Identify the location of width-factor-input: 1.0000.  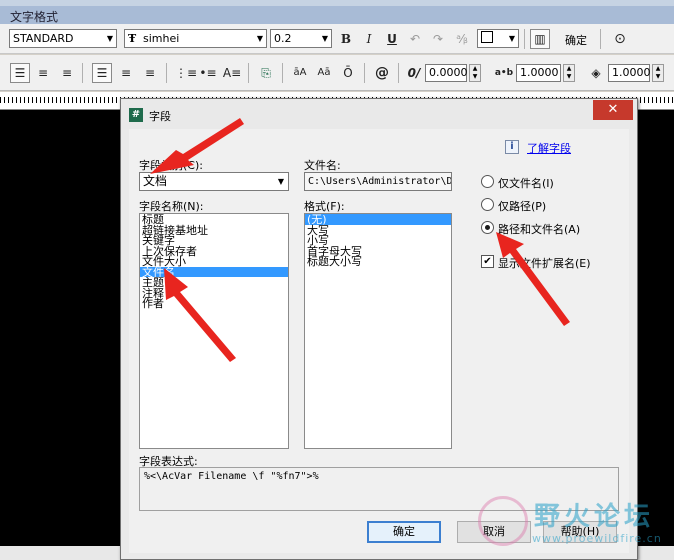
(629, 73).